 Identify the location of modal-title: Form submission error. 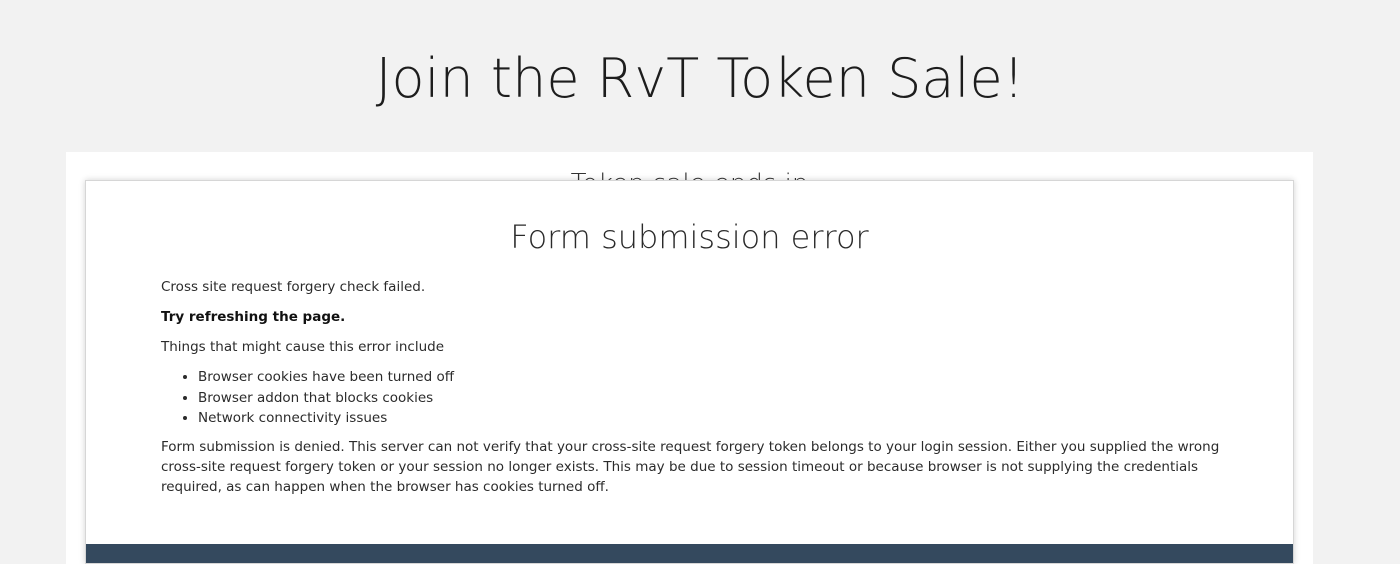
(689, 237).